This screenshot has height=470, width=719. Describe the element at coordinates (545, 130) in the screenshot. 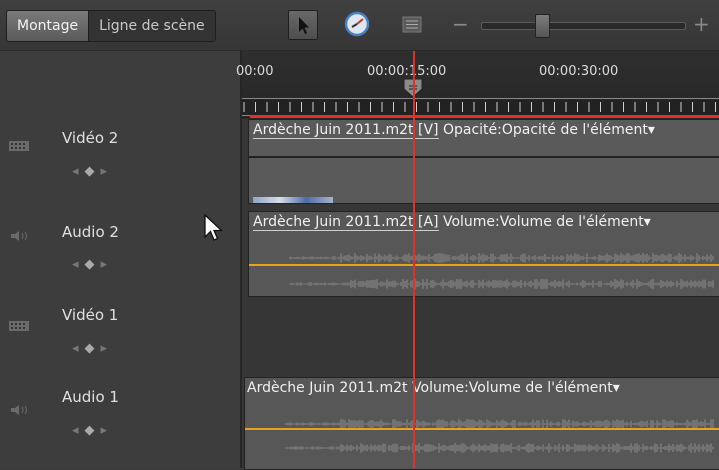

I see `clip-effect: Opacité:Opacité de l'élément` at that location.